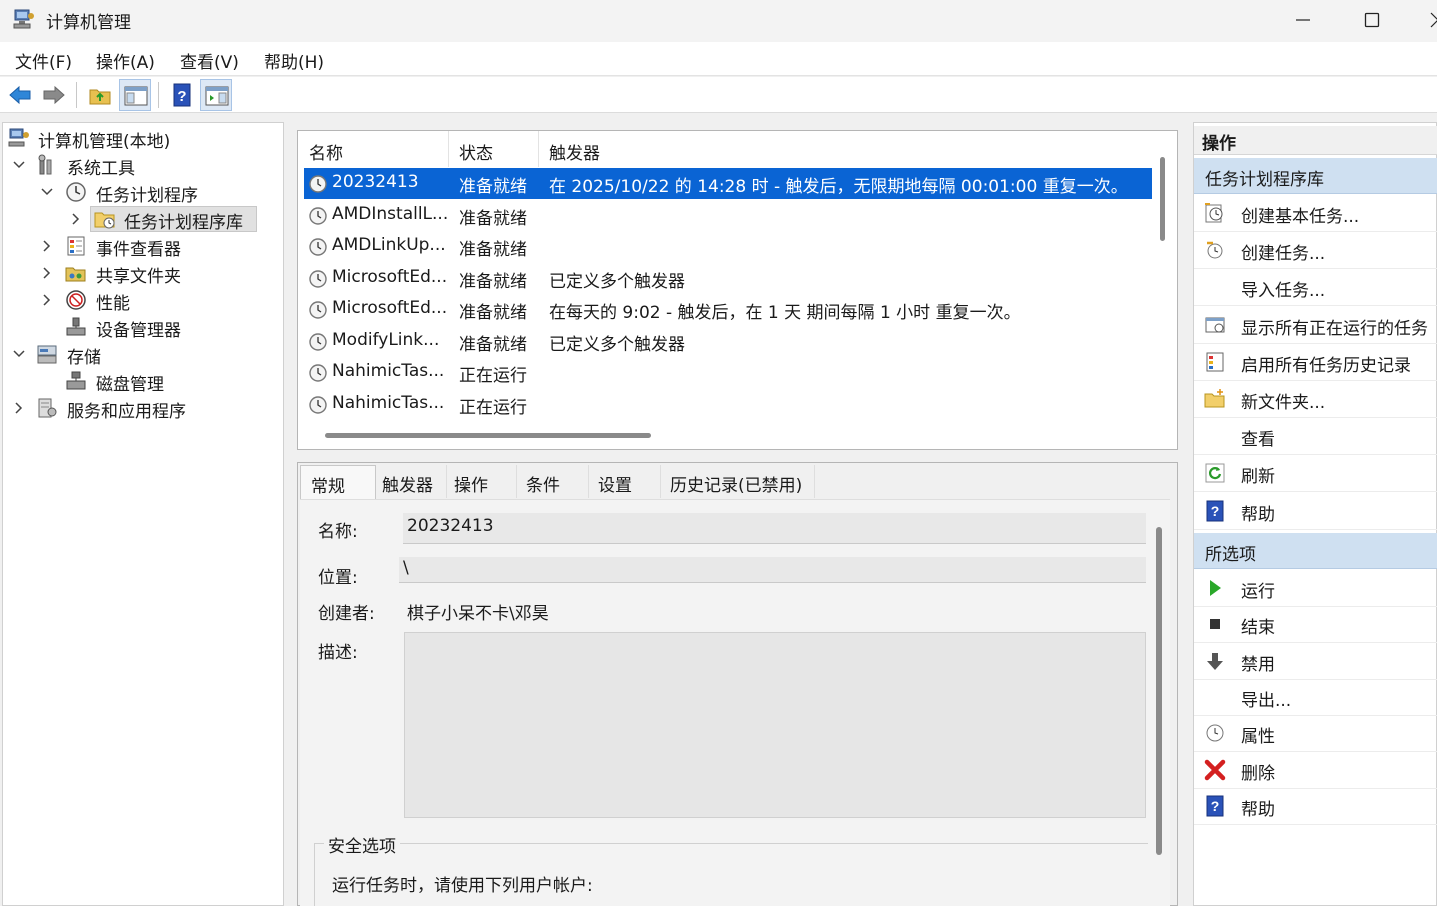 The height and width of the screenshot is (906, 1437). I want to click on task-row: ModifyLink... 准备就绪 已定义多个触发器, so click(728, 341).